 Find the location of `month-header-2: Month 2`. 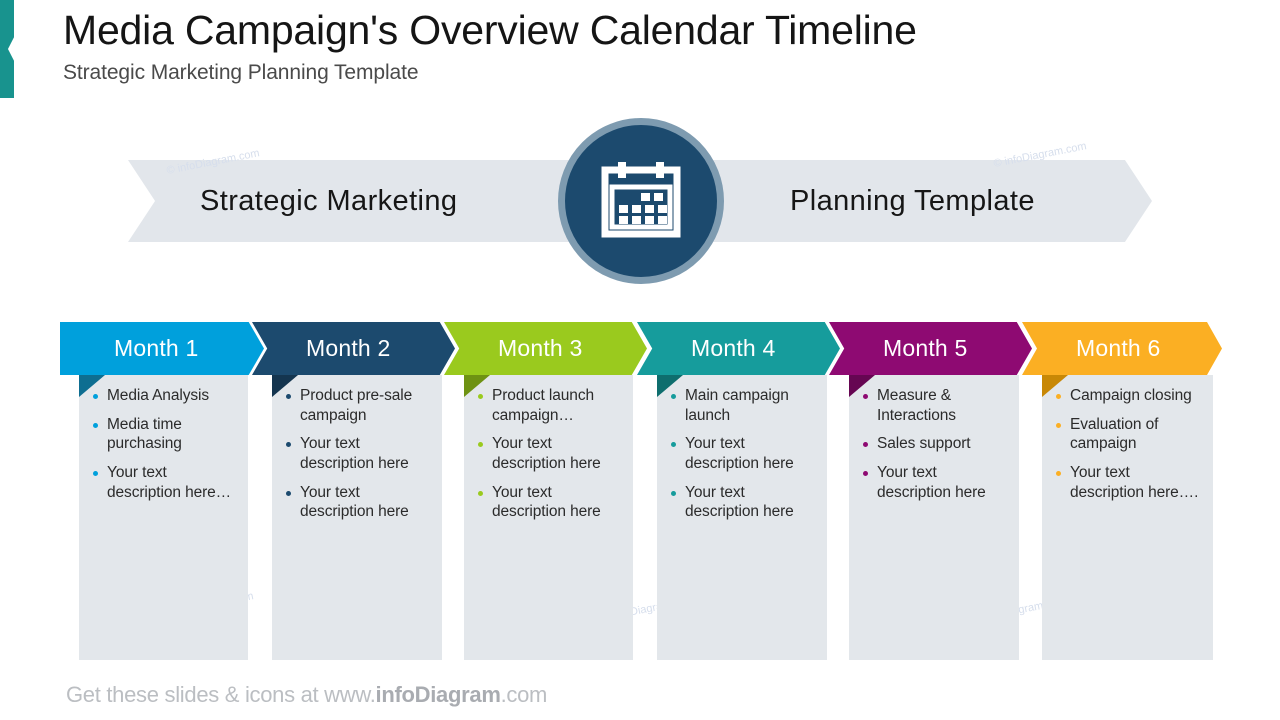

month-header-2: Month 2 is located at coordinates (353, 348).